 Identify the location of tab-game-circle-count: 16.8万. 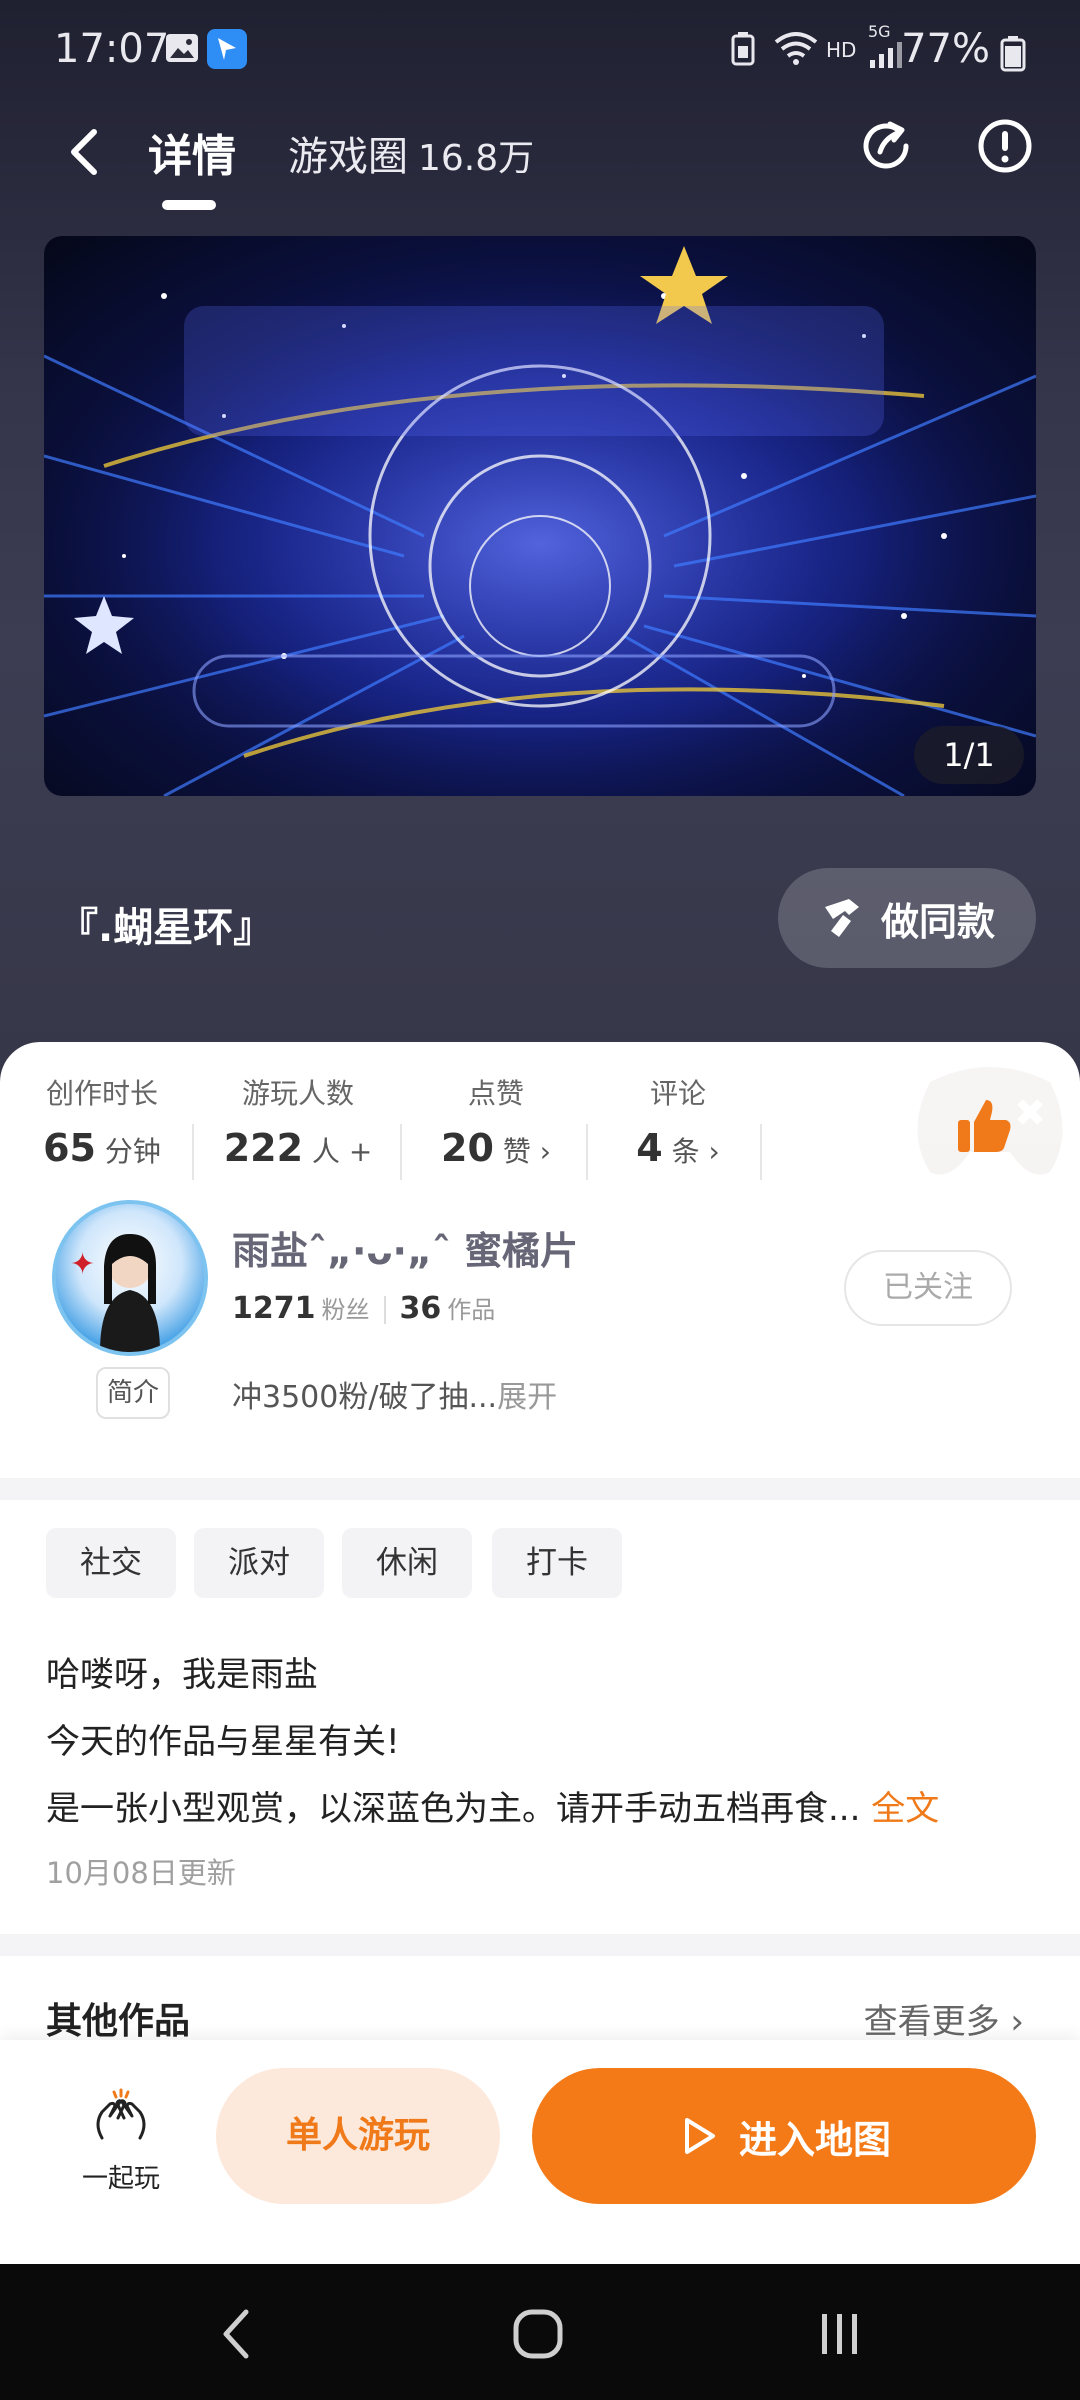
(476, 158).